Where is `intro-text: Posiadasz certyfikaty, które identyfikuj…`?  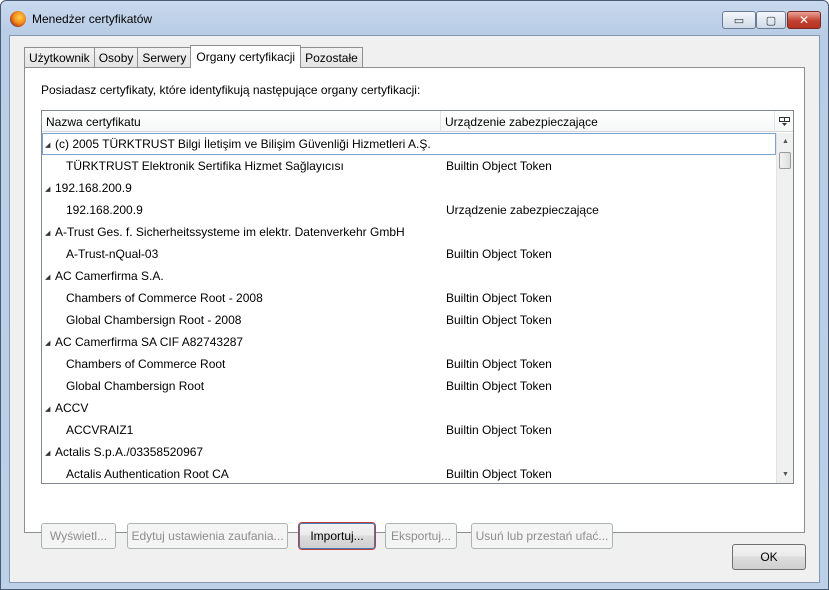 intro-text: Posiadasz certyfikaty, które identyfikuj… is located at coordinates (231, 90).